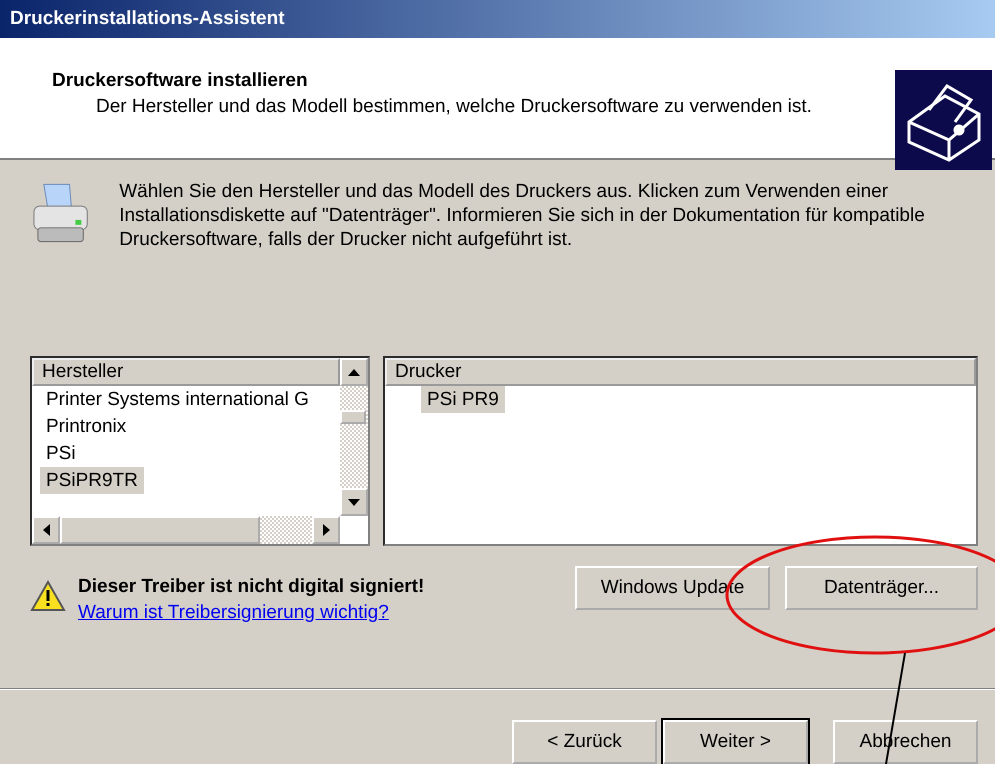 This screenshot has height=764, width=995. Describe the element at coordinates (584, 742) in the screenshot. I see `back-button: < Zurück` at that location.